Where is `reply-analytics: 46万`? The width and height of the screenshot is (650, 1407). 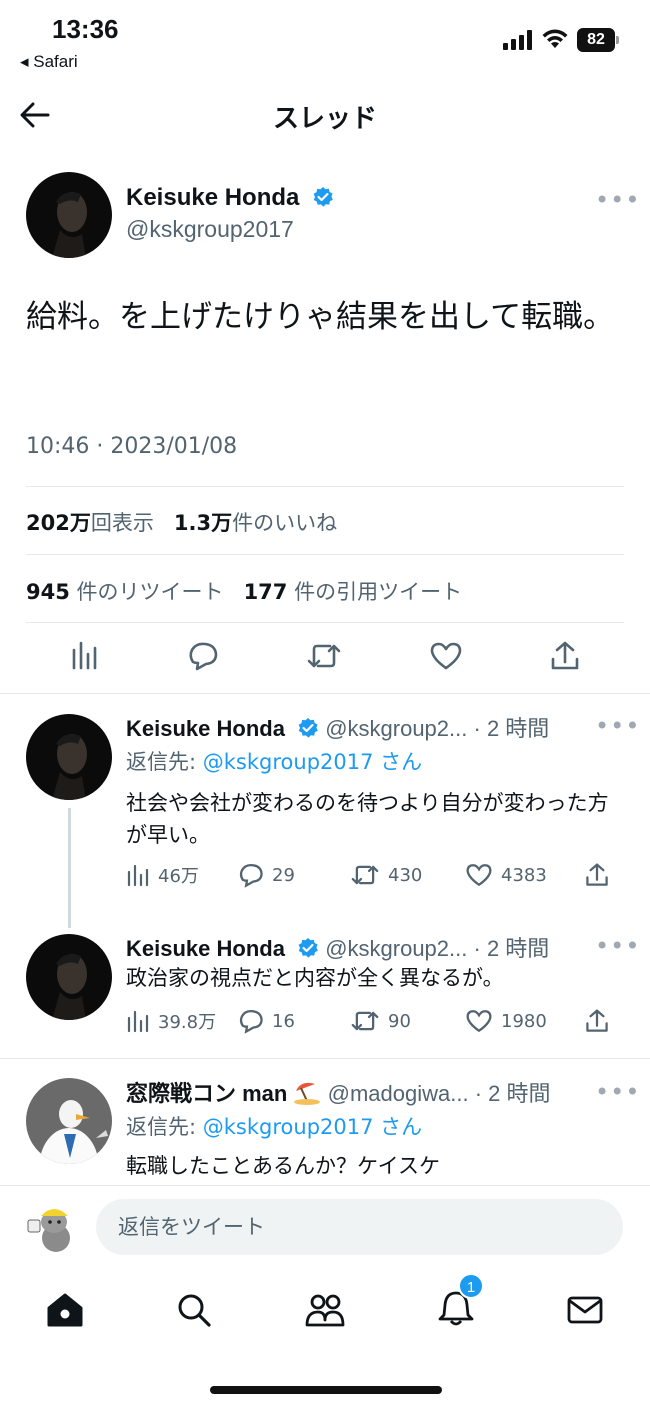 reply-analytics: 46万 is located at coordinates (182, 875).